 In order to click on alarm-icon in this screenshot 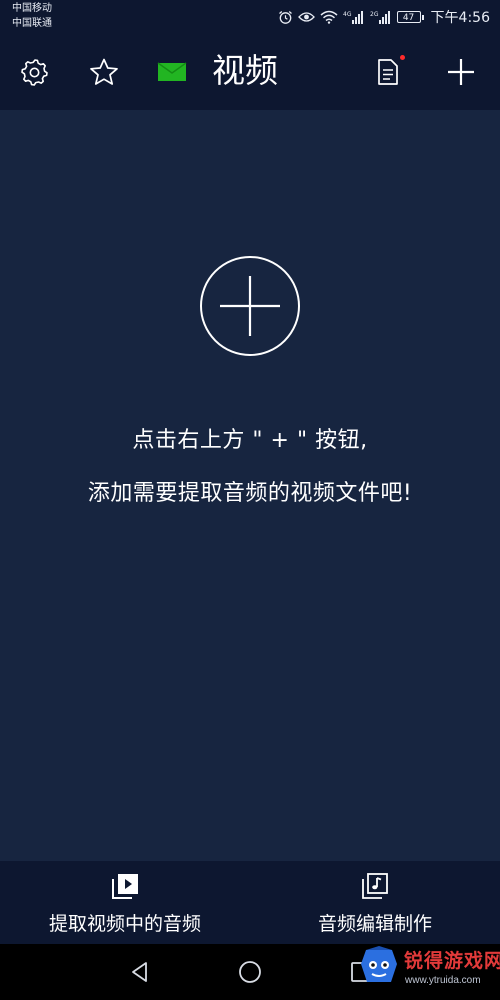, I will do `click(285, 17)`.